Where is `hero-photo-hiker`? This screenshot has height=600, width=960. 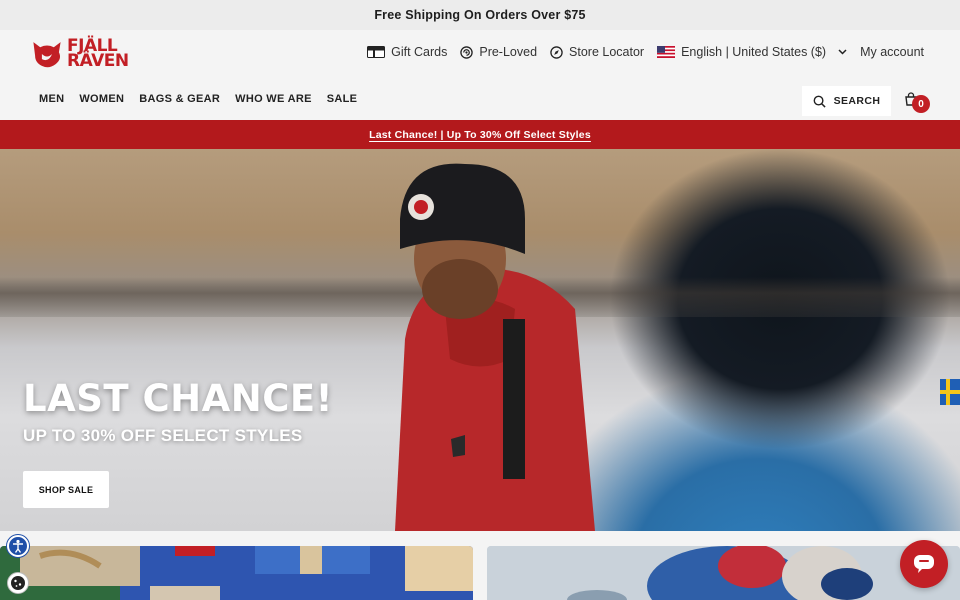
hero-photo-hiker is located at coordinates (495, 347).